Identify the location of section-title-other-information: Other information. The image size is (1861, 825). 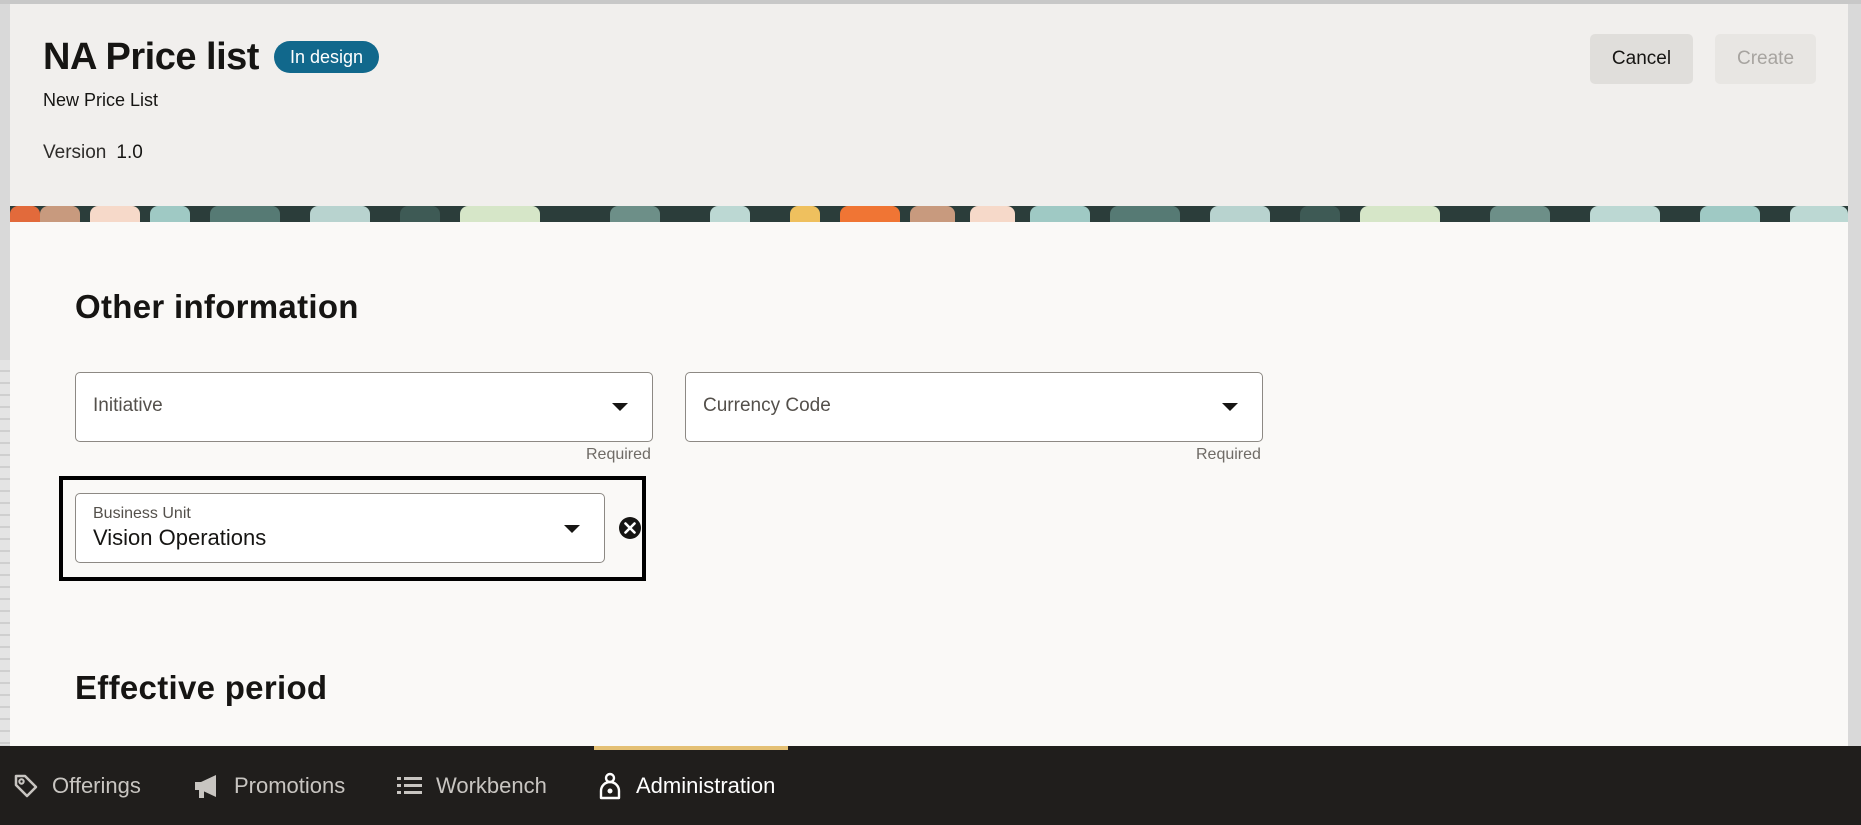
(217, 306).